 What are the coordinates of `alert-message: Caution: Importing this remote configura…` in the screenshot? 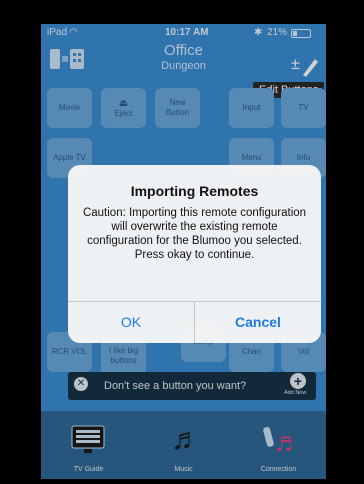 It's located at (194, 234).